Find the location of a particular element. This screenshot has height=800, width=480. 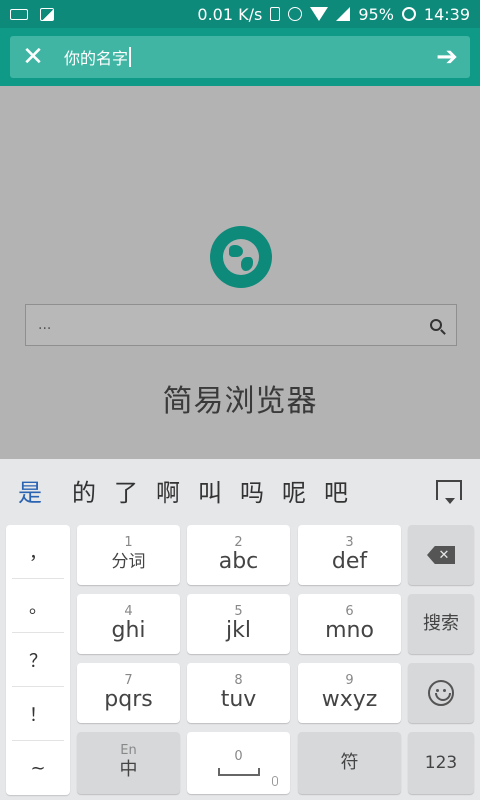

keyboard-icon is located at coordinates (19, 14).